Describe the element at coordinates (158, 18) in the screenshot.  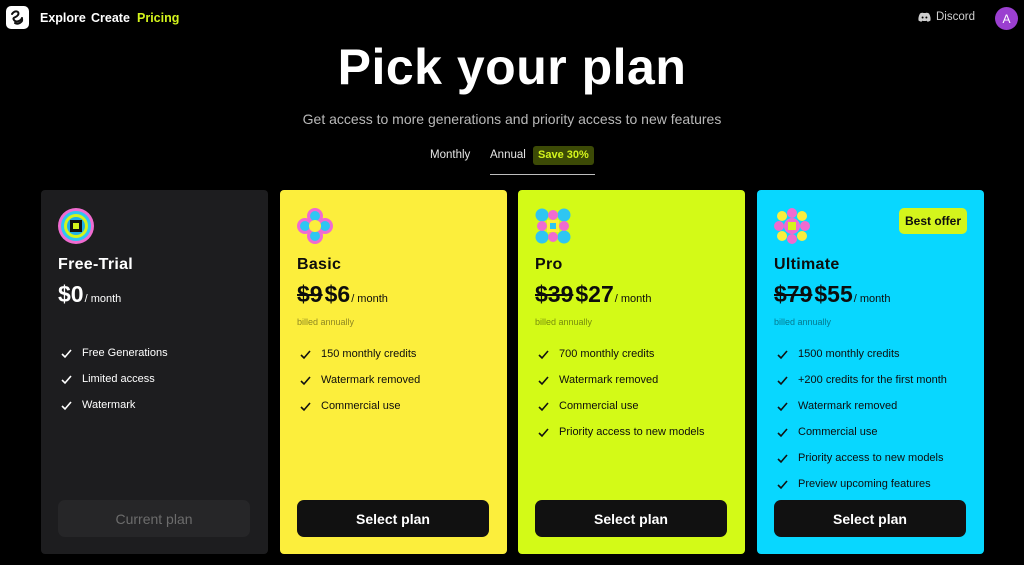
I see `nav-pricing: Pricing` at that location.